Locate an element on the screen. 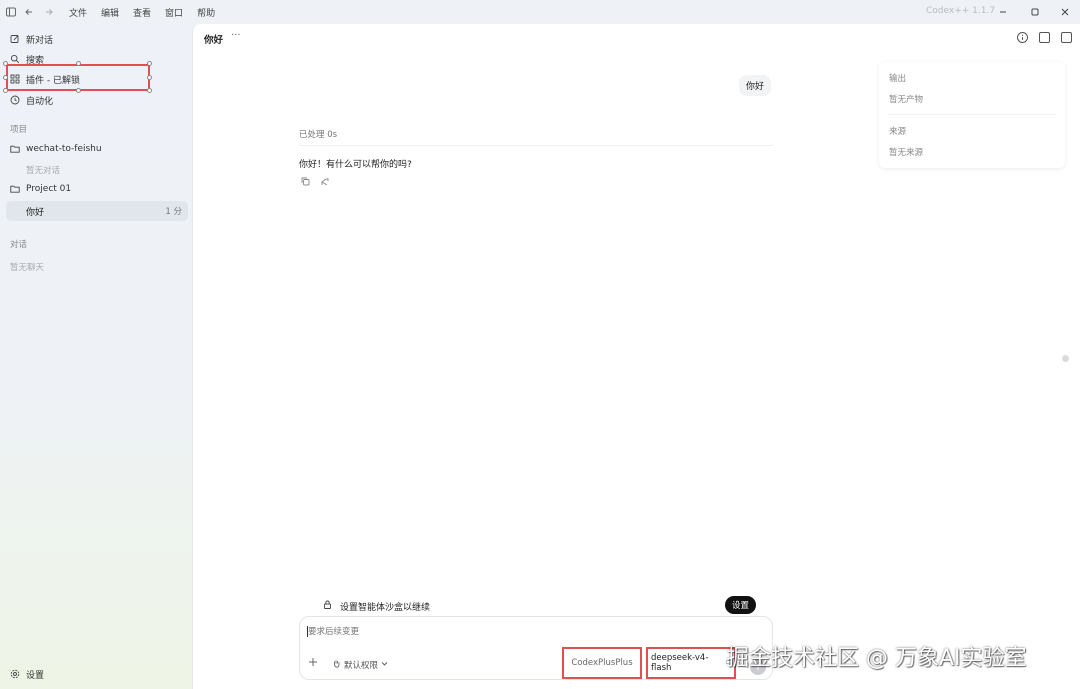  sidebar-settings: 设置 is located at coordinates (27, 674).